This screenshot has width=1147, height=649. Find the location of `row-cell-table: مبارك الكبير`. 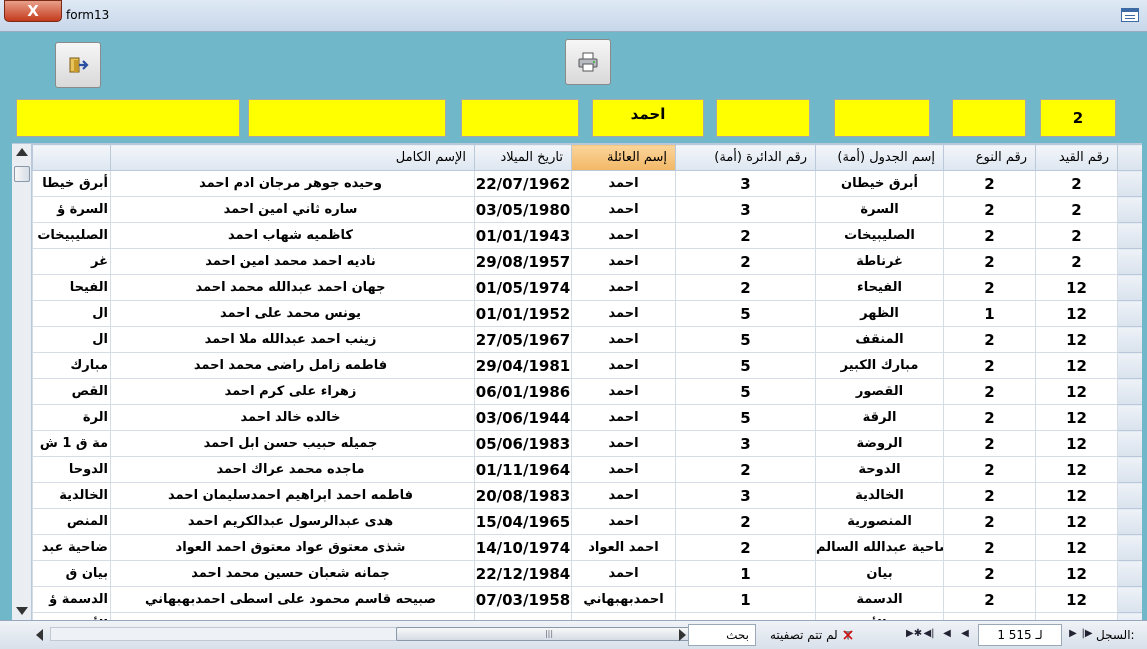

row-cell-table: مبارك الكبير is located at coordinates (879, 365).